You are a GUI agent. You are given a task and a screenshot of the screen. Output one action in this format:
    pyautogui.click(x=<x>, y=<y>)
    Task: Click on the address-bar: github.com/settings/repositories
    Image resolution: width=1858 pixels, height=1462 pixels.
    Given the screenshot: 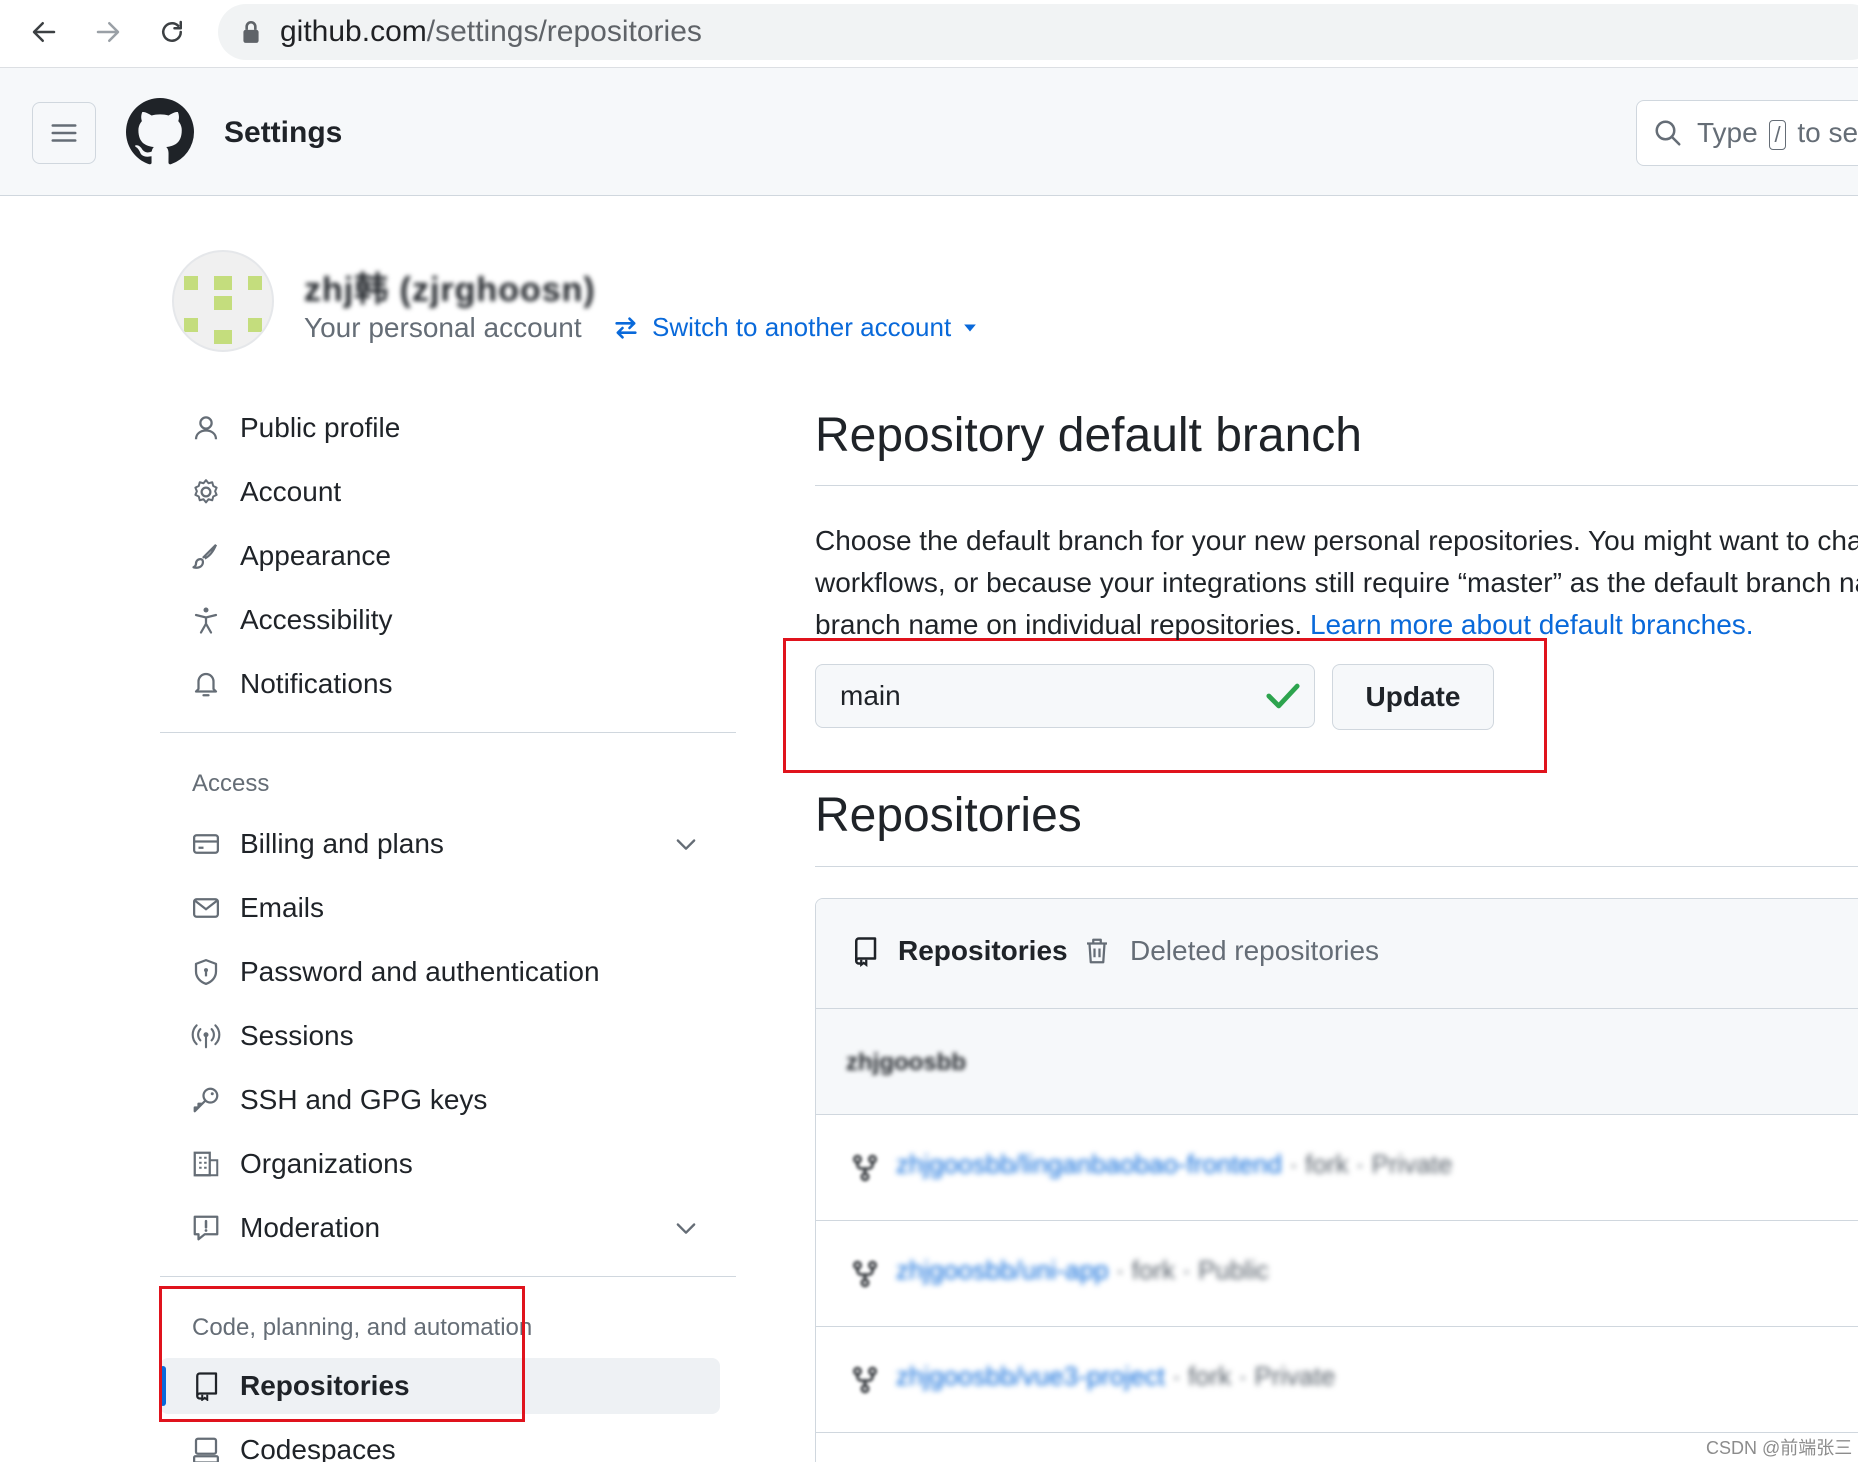 What is the action you would take?
    pyautogui.click(x=1038, y=32)
    